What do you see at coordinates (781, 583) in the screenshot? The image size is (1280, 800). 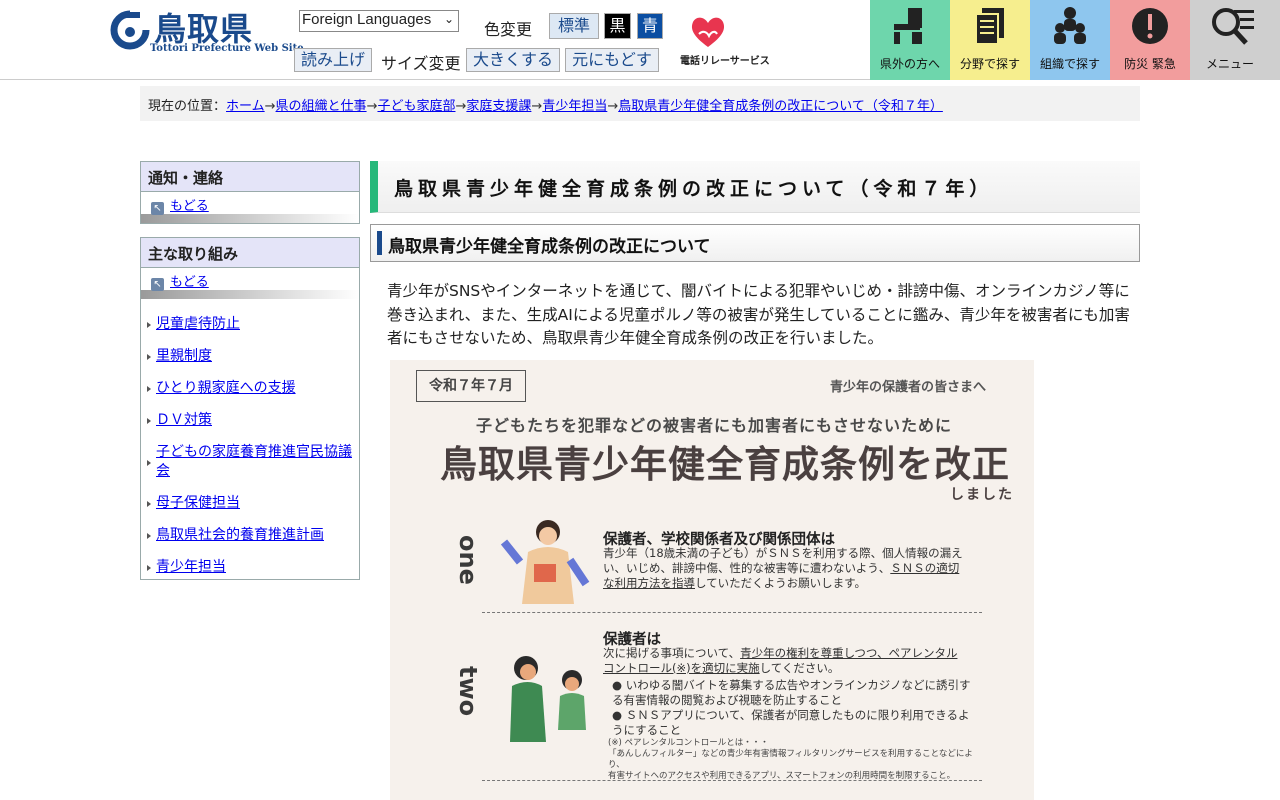 I see `section-text-part: していただくようお願いします。` at bounding box center [781, 583].